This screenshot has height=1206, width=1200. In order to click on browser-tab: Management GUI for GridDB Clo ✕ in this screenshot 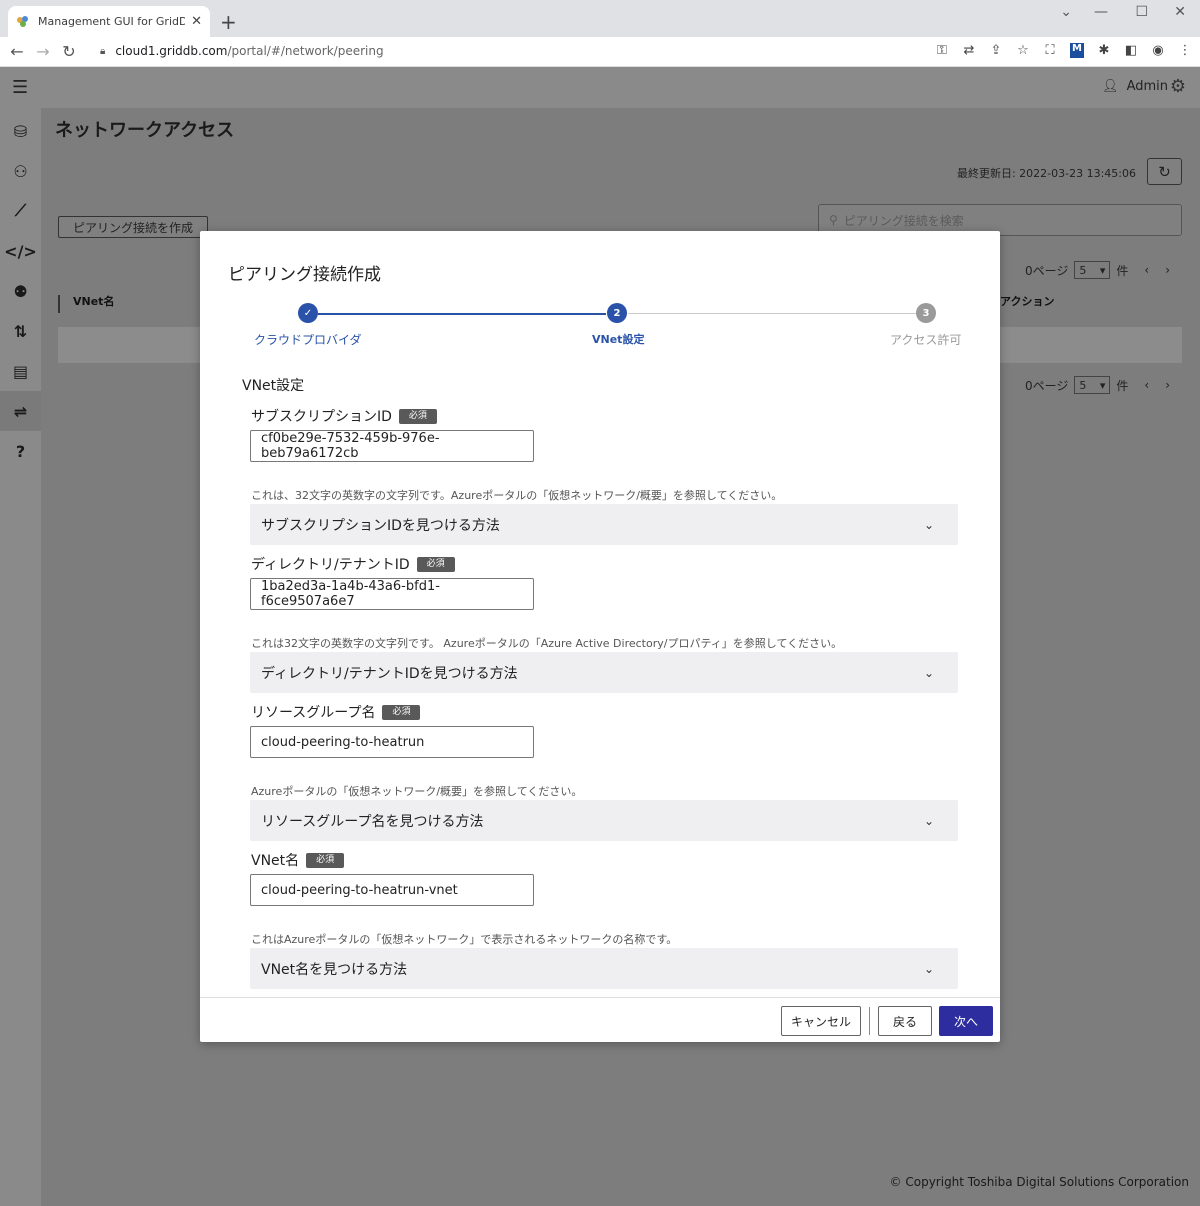, I will do `click(109, 21)`.